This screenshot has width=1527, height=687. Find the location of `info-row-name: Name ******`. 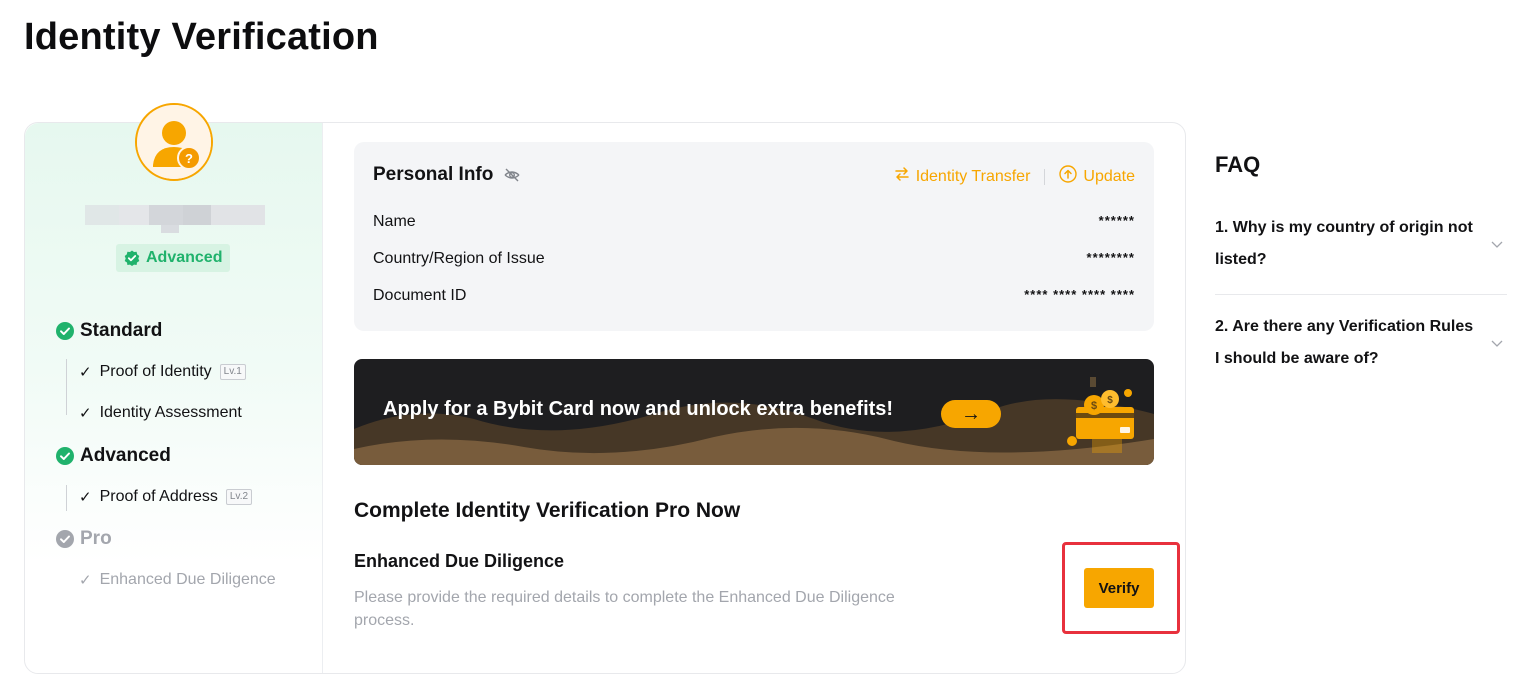

info-row-name: Name ****** is located at coordinates (754, 221).